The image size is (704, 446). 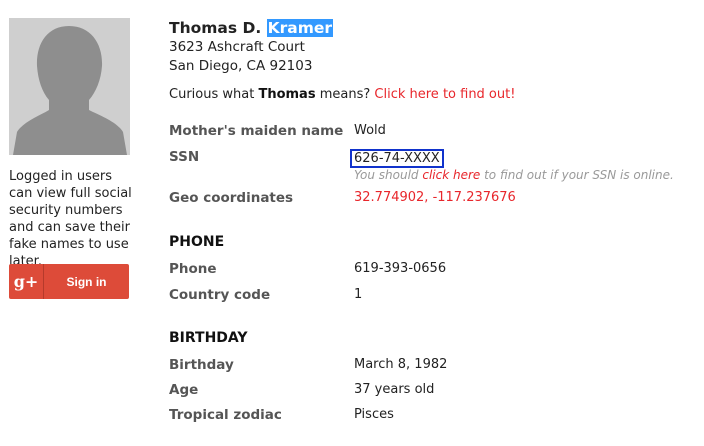 What do you see at coordinates (374, 414) in the screenshot?
I see `zodiac-value: Pisces` at bounding box center [374, 414].